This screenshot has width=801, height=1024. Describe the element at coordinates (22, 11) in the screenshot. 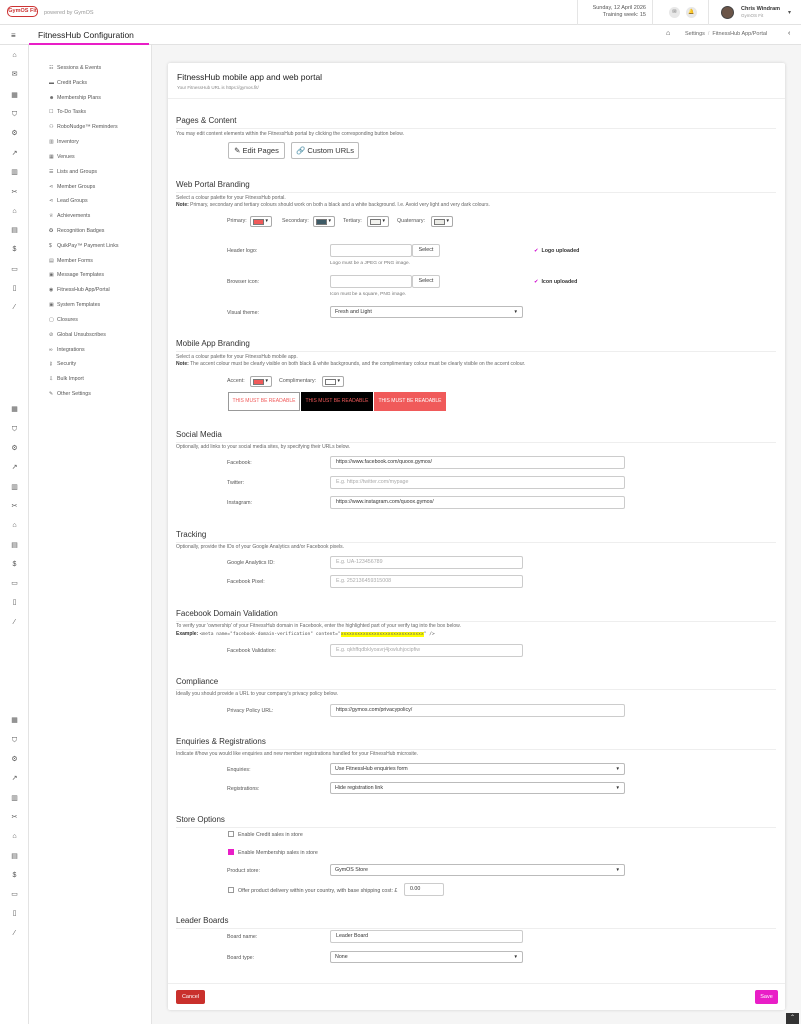

I see `gymos-logo: GymOS Fit` at that location.